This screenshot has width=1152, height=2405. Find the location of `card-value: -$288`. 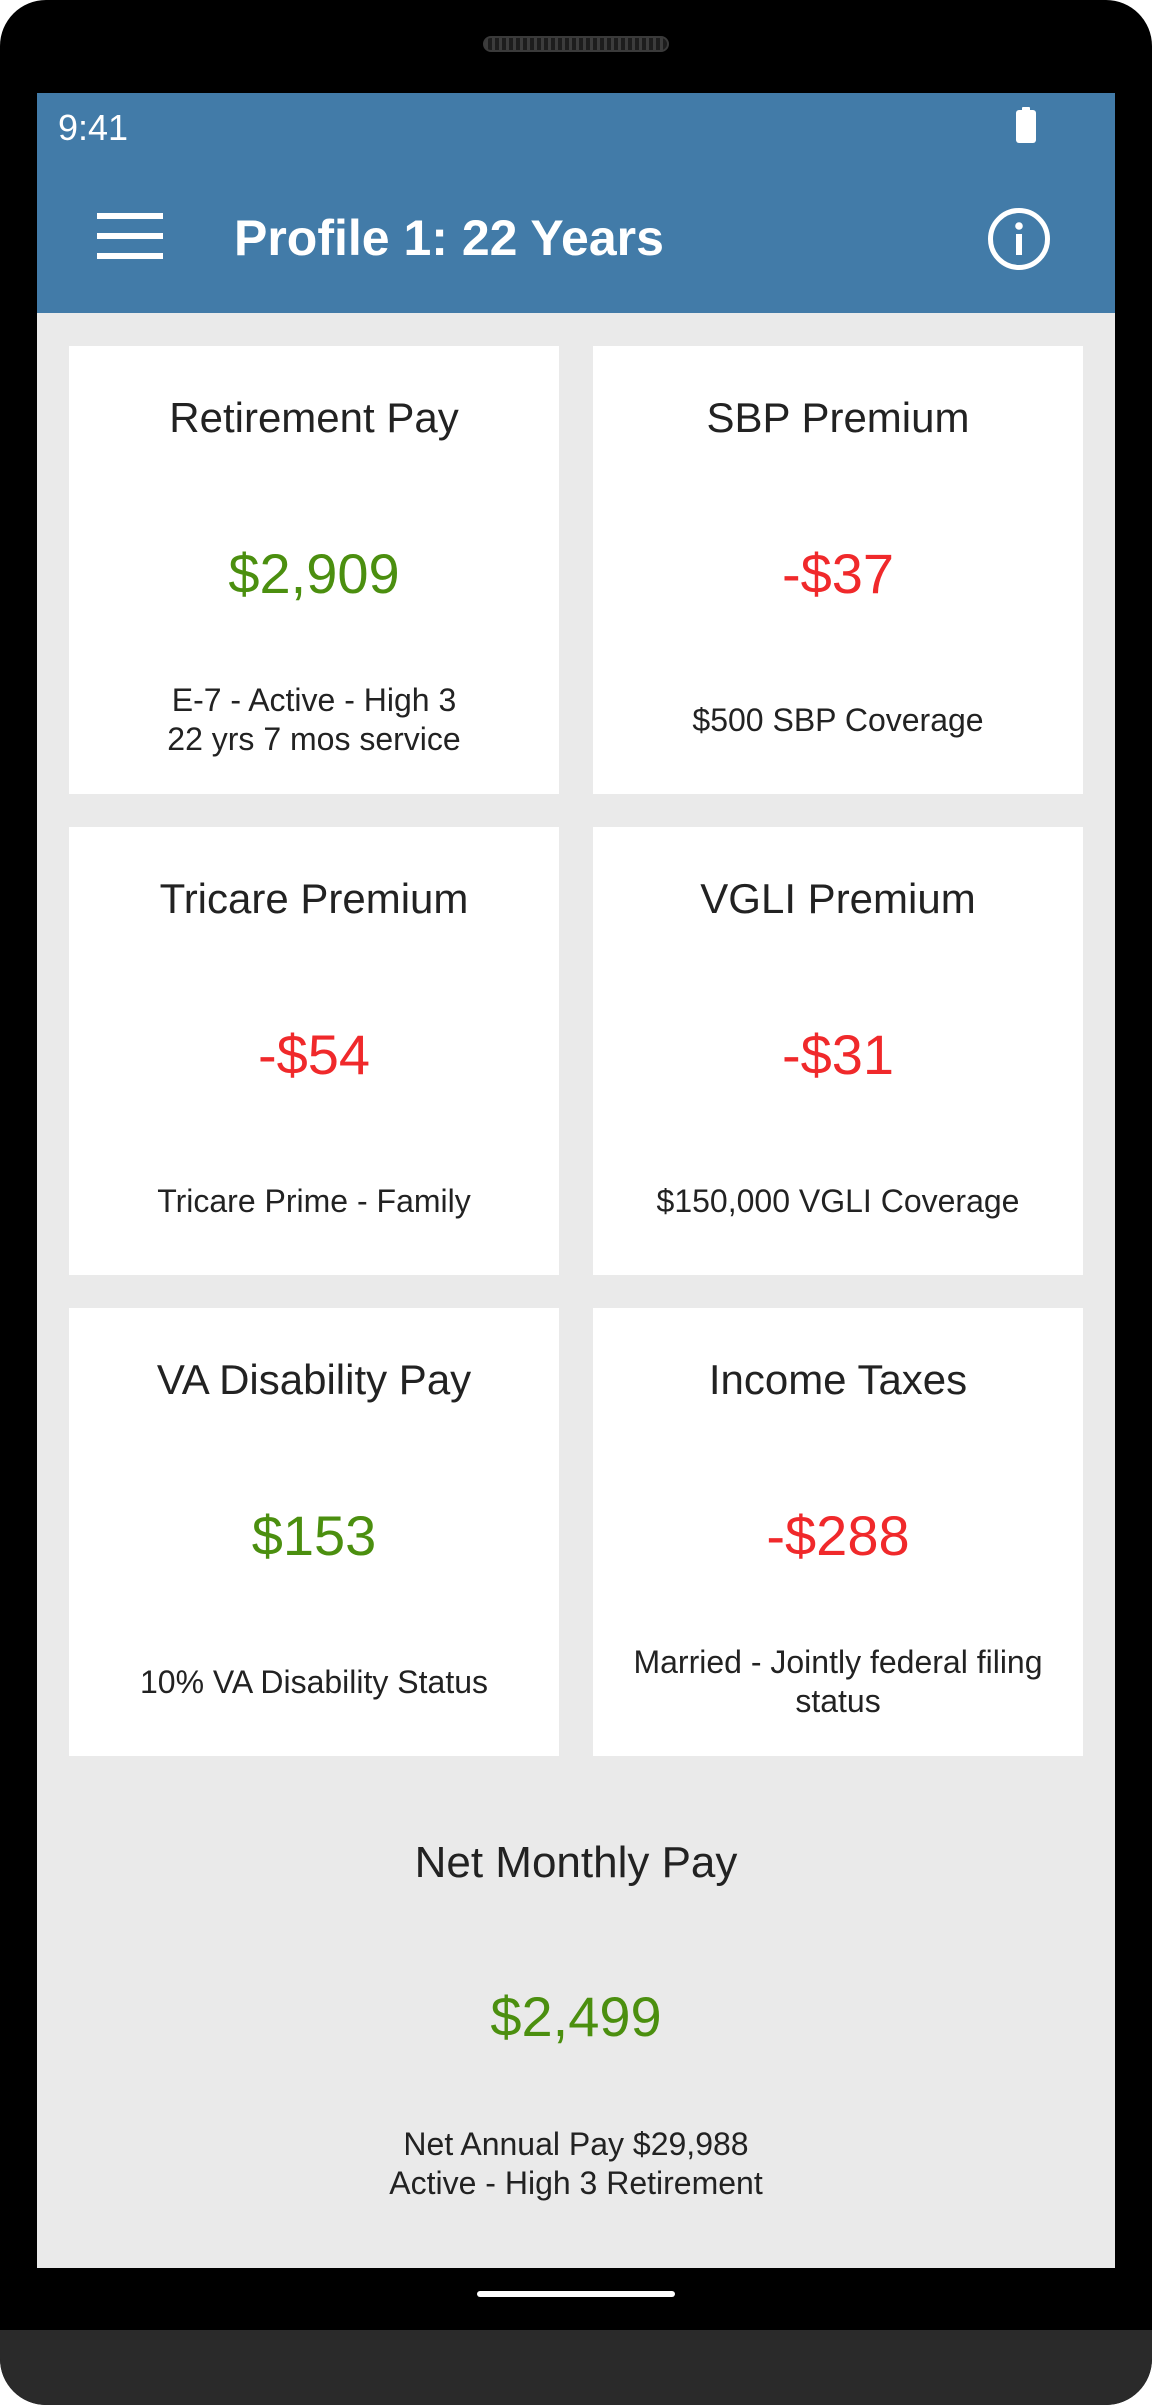

card-value: -$288 is located at coordinates (838, 1535).